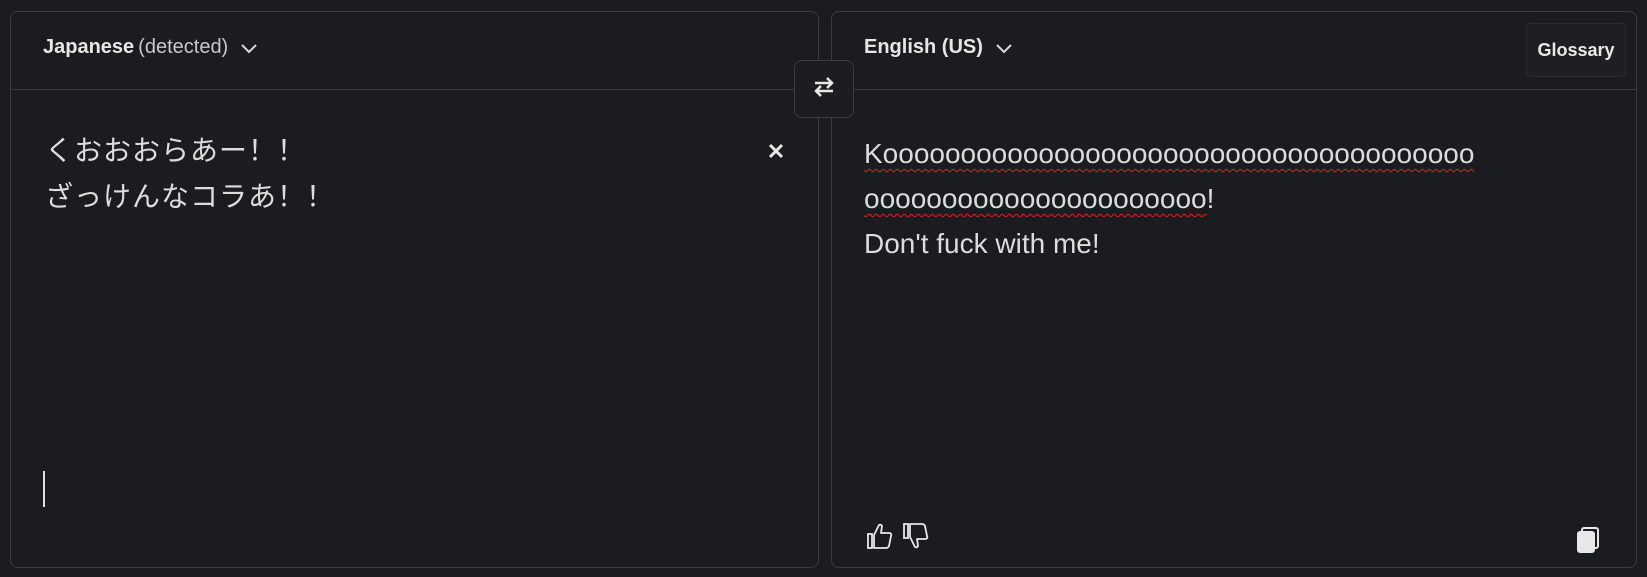  What do you see at coordinates (365, 174) in the screenshot?
I see `source-text-area: くおおおらあー！！ ざっけんなコラあ！！` at bounding box center [365, 174].